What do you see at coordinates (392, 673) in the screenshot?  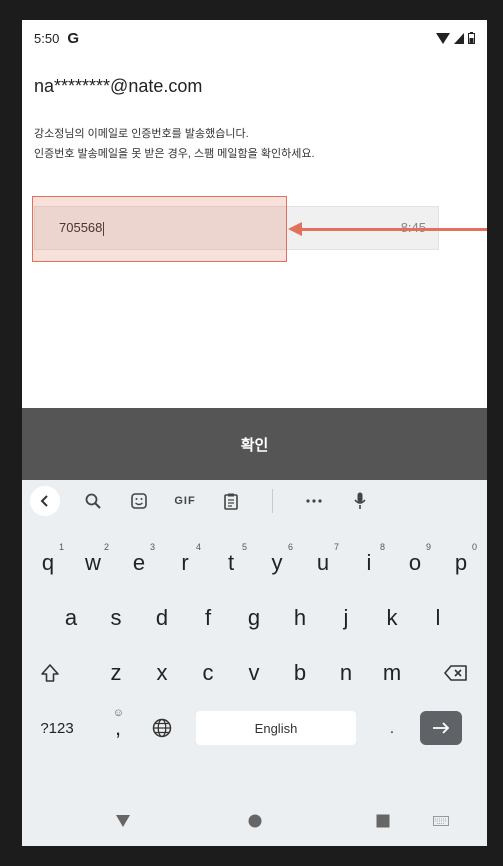 I see `key-m: m` at bounding box center [392, 673].